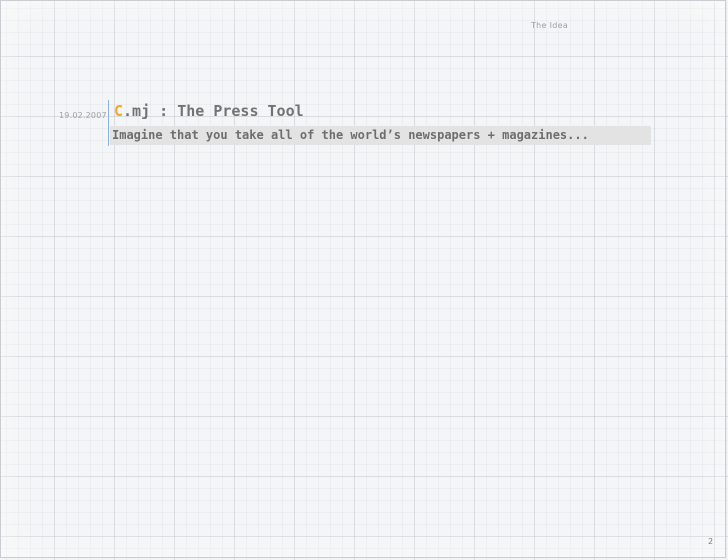 The height and width of the screenshot is (560, 728). I want to click on slide-date: 19.02.2007, so click(83, 115).